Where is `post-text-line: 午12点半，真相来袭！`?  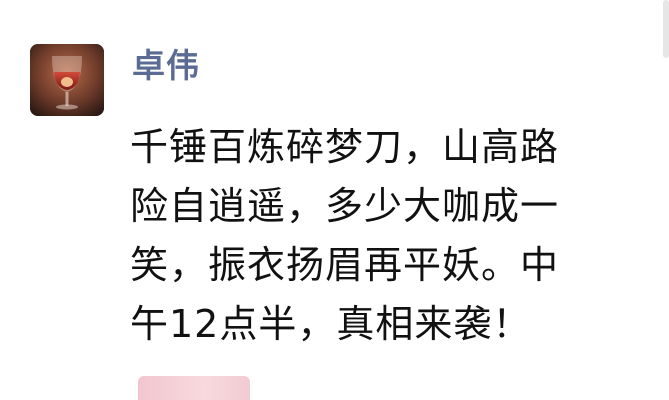
post-text-line: 午12点半，真相来袭！ is located at coordinates (331, 324).